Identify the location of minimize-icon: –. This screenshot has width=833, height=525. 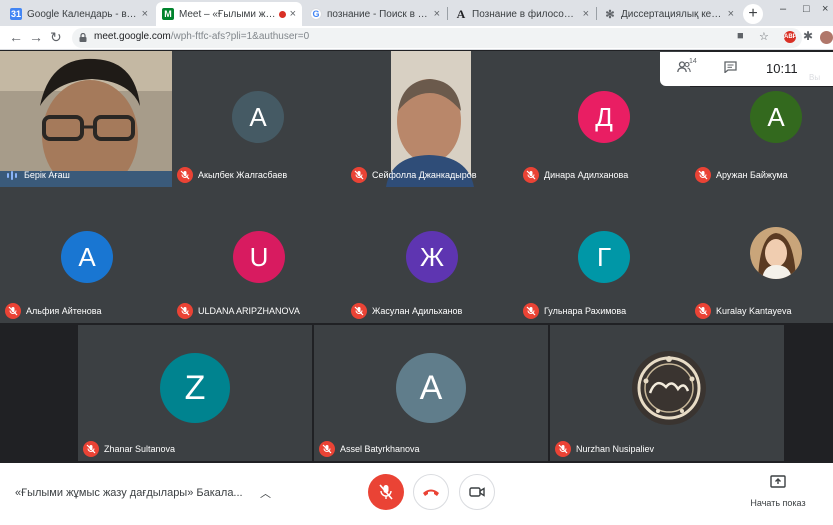
(783, 9).